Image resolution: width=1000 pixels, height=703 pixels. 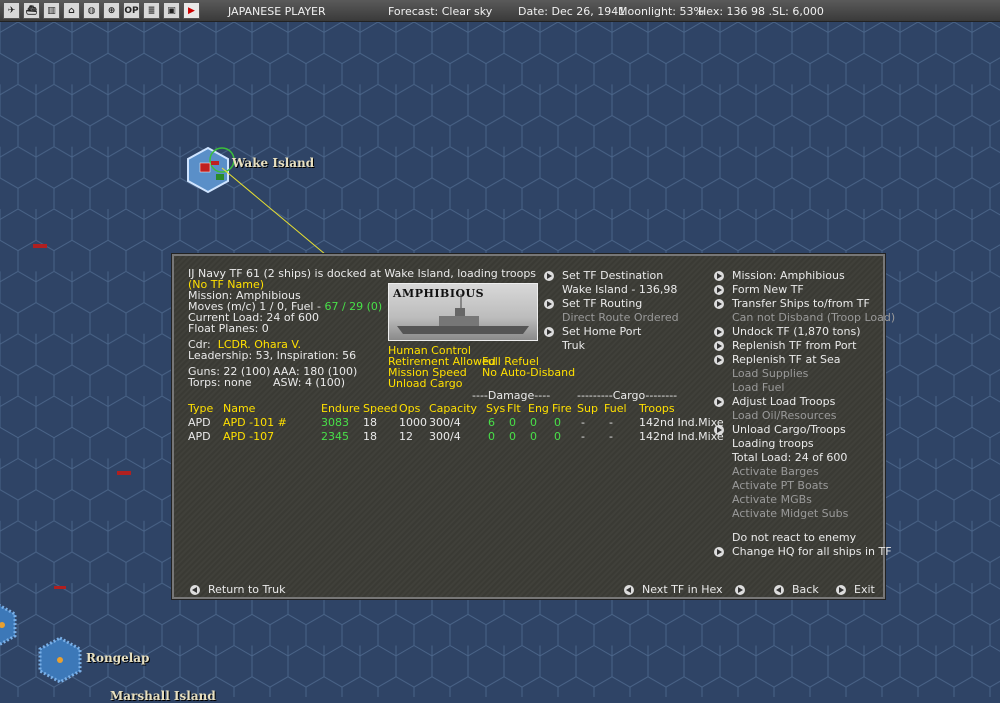 I want to click on activate-barges-option: Activate Barges, so click(x=775, y=471).